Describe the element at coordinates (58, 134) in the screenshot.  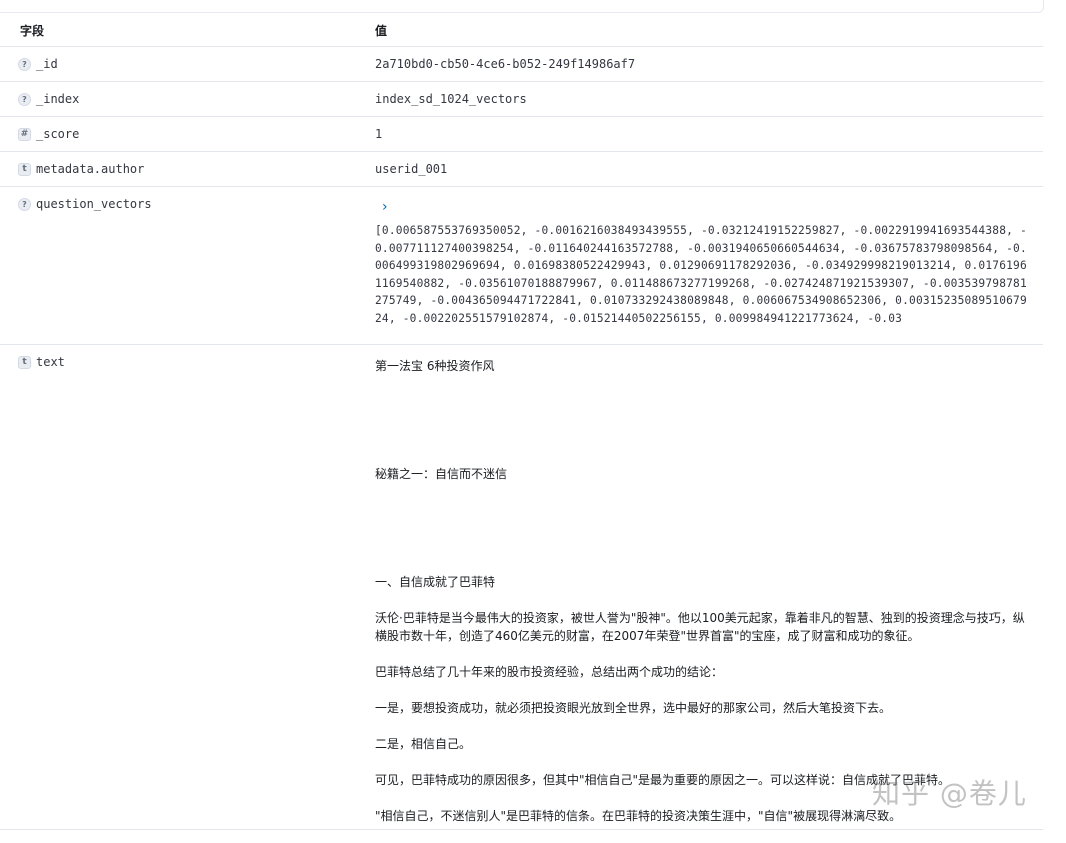
I see `field-name: _score` at that location.